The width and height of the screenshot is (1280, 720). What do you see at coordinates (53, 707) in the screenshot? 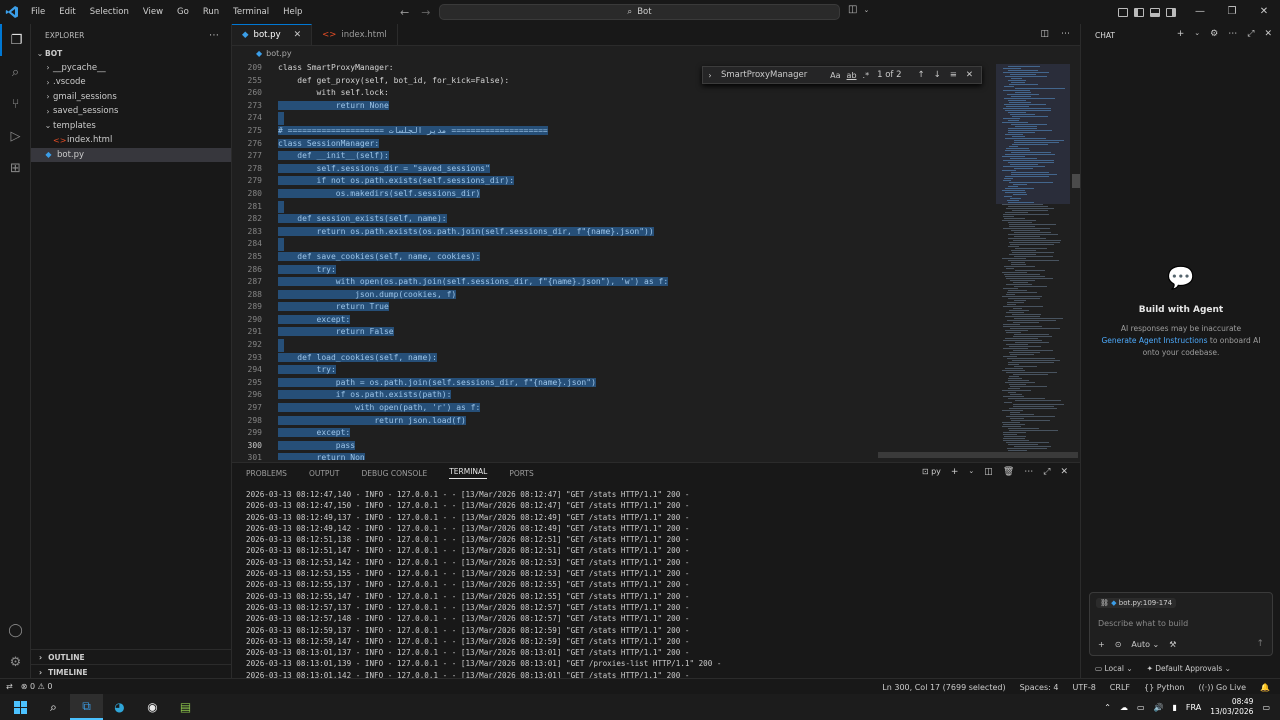
I see `search-icon: ⌕` at bounding box center [53, 707].